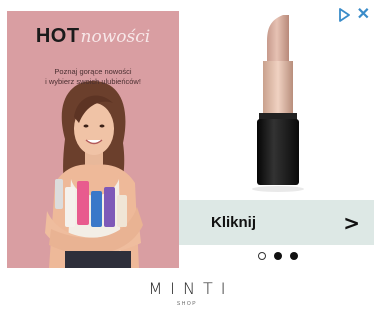  Describe the element at coordinates (57, 36) in the screenshot. I see `headline-hot: HOT` at that location.